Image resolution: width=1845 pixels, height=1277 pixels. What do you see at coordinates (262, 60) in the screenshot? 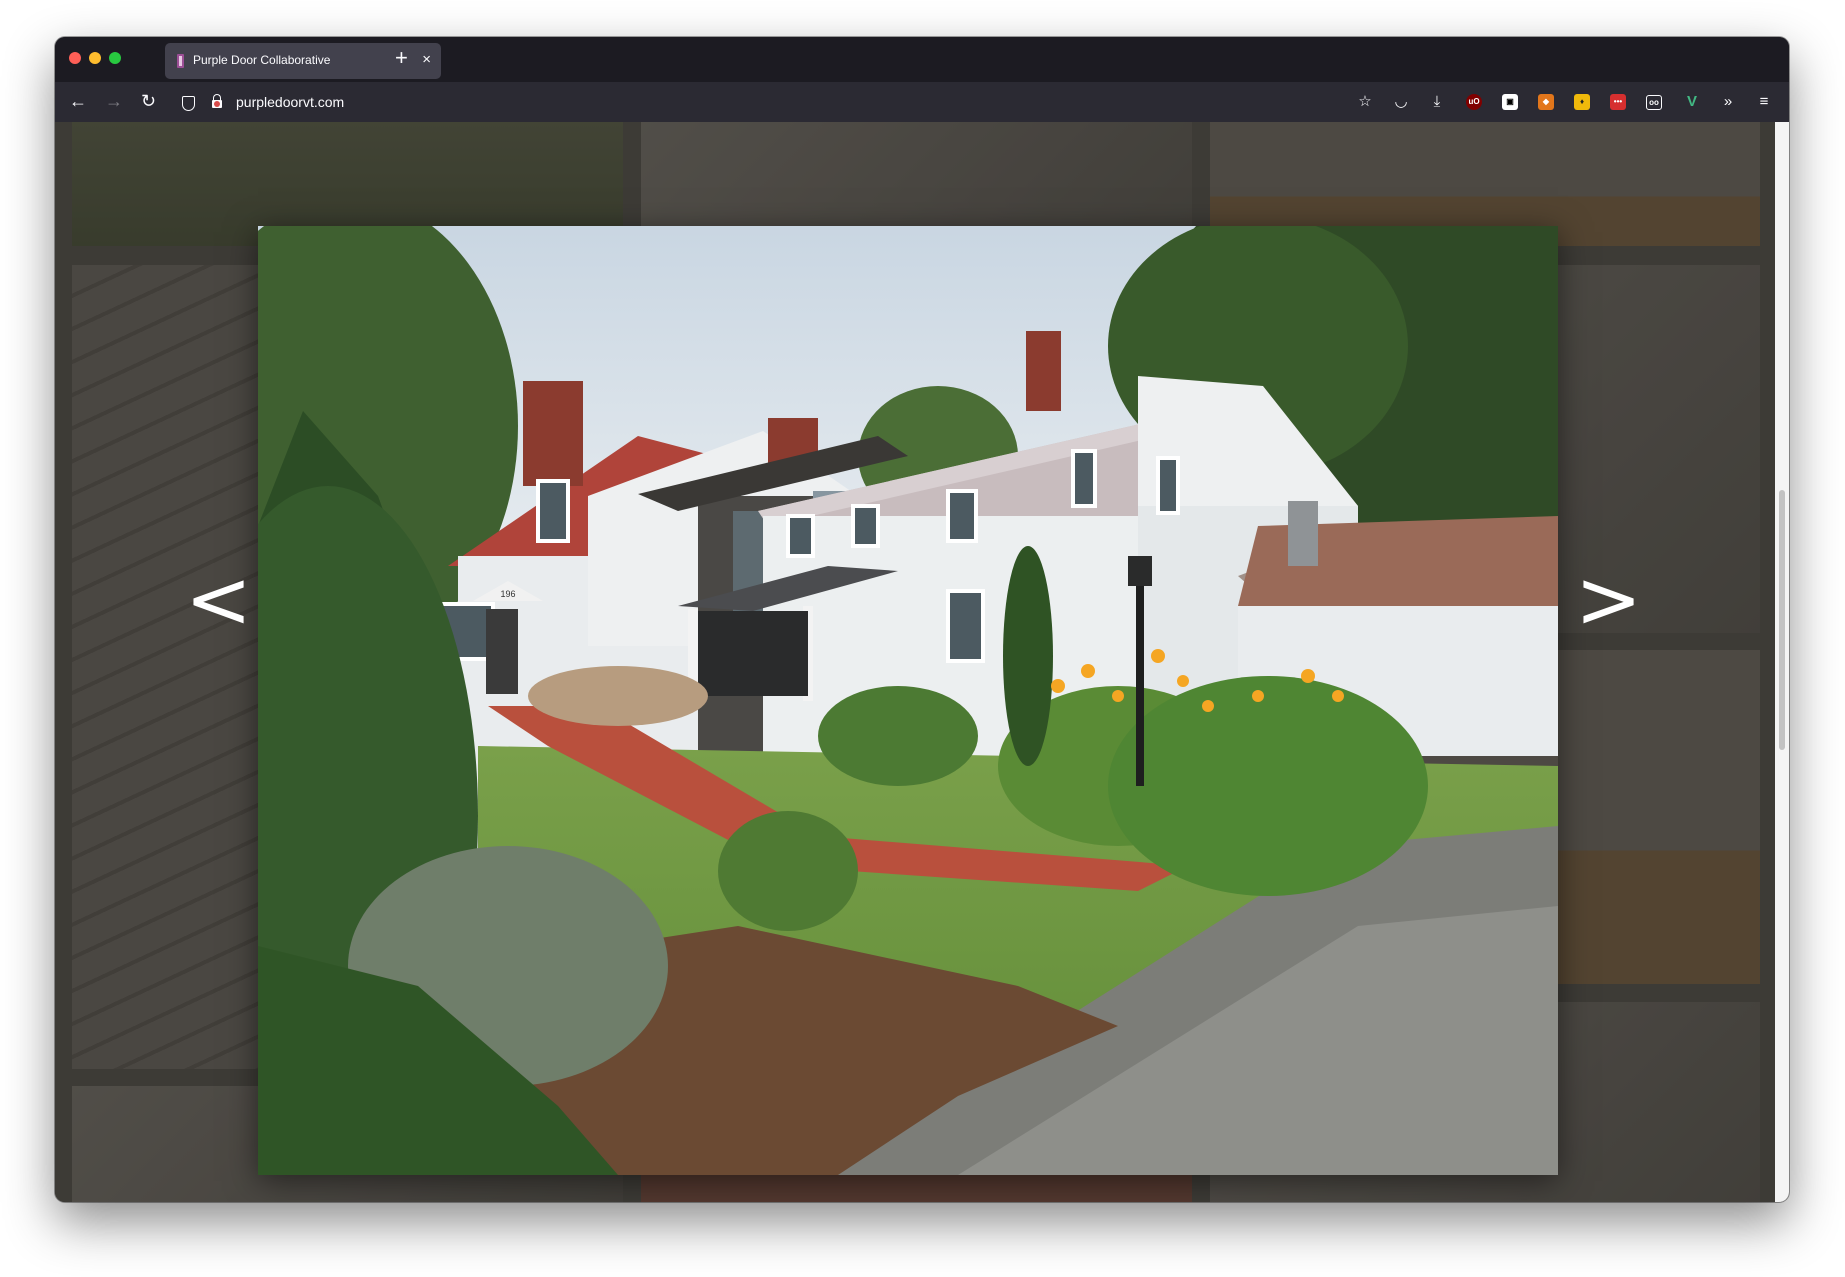
I see `tab-title: Purple Door Collaborative` at bounding box center [262, 60].